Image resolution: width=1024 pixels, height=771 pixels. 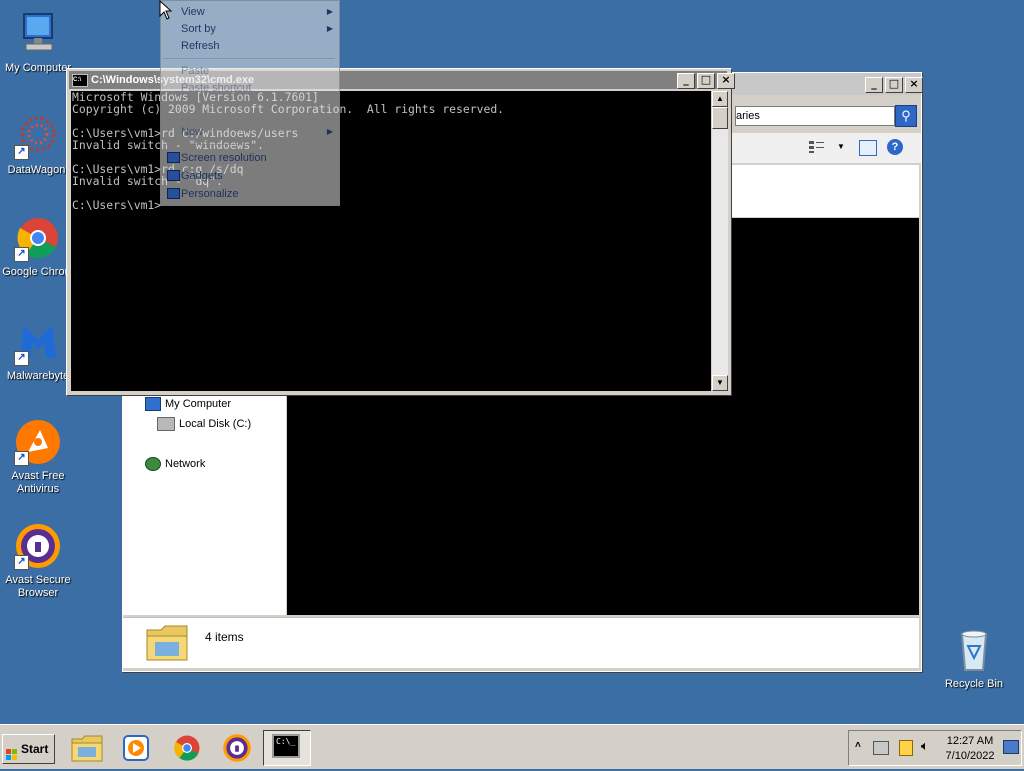 What do you see at coordinates (198, 29) in the screenshot?
I see `menu-item-sort-by: Sort by` at bounding box center [198, 29].